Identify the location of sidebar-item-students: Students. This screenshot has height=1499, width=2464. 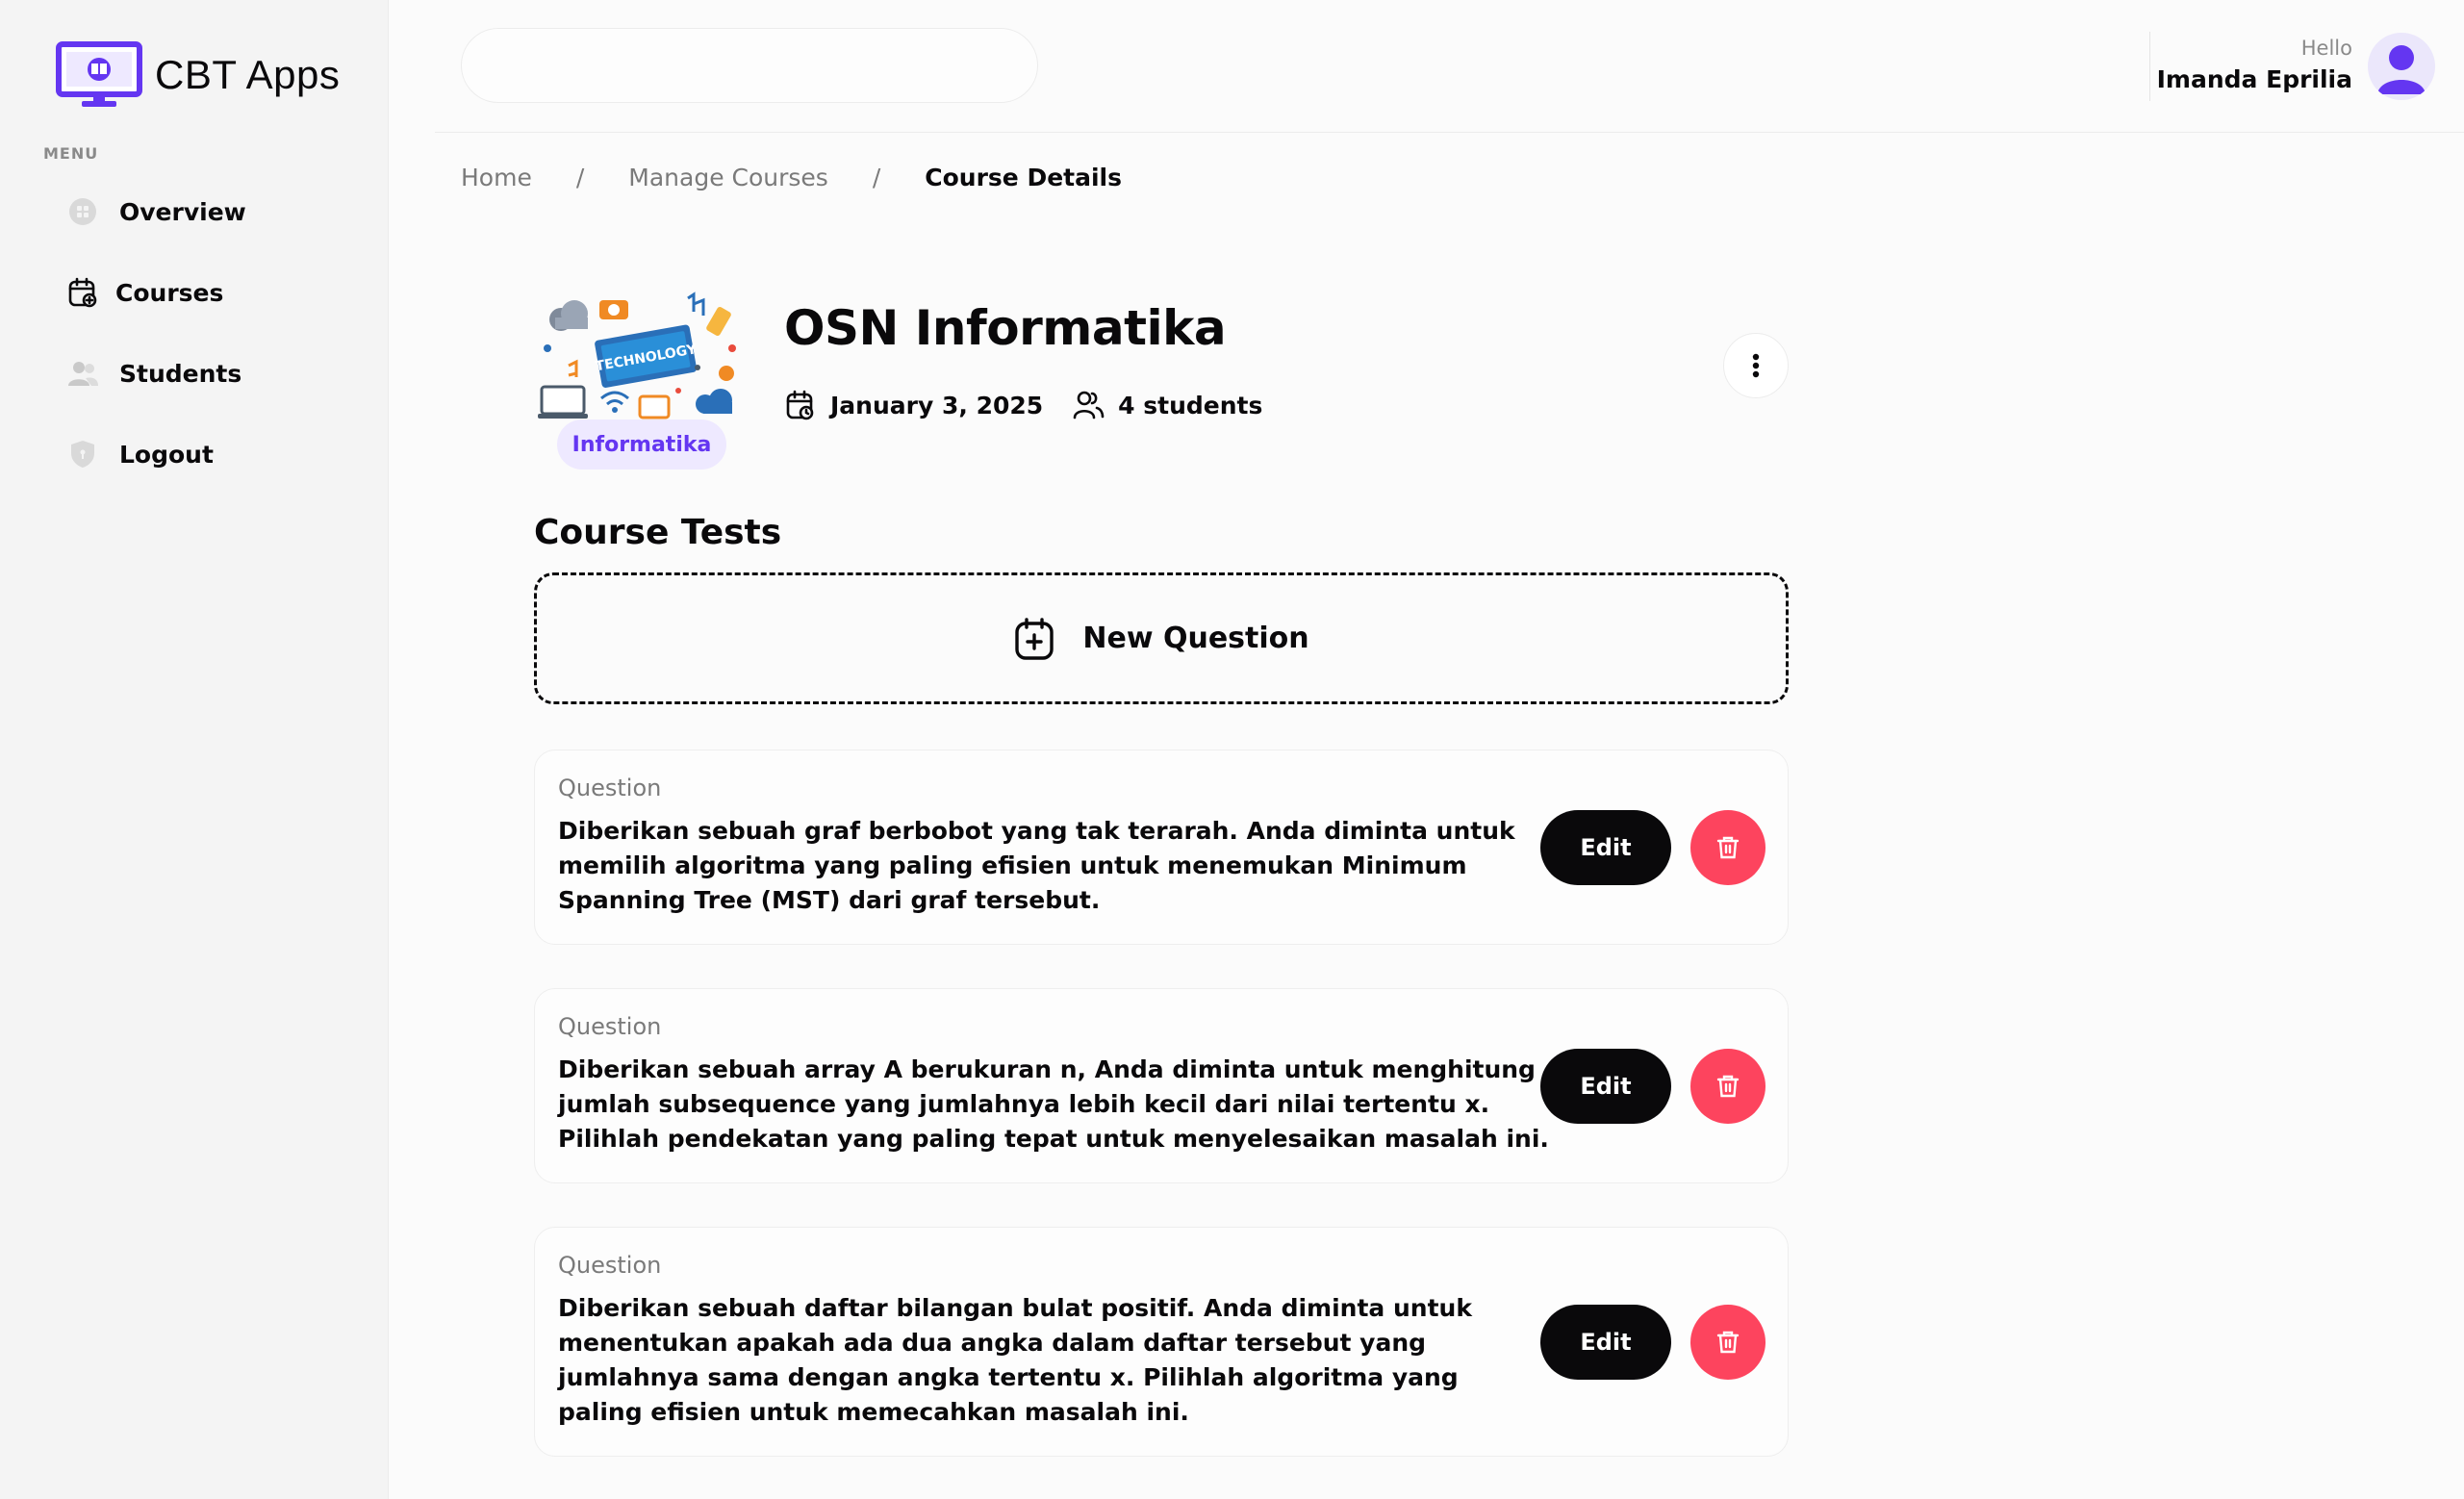
(217, 373).